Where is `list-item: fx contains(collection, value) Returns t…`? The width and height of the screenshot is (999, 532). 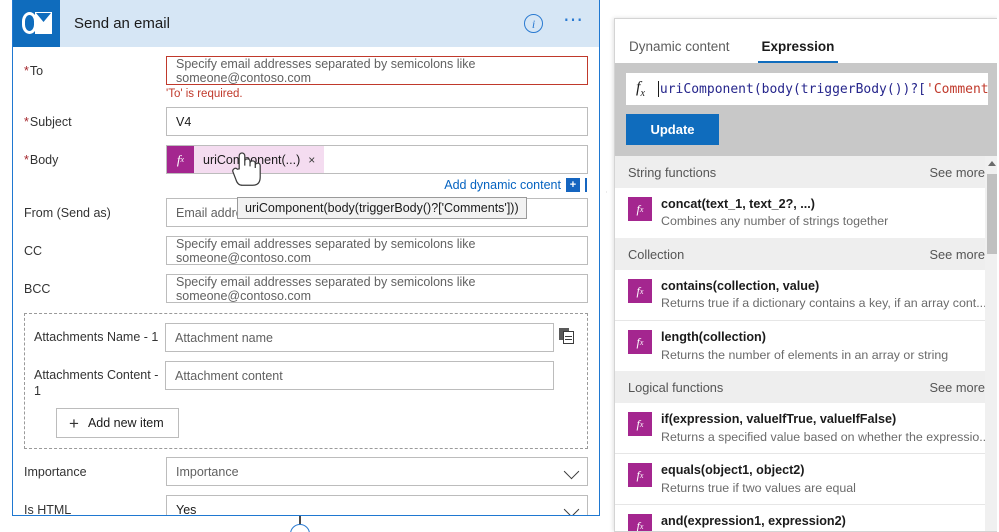 list-item: fx contains(collection, value) Returns t… is located at coordinates (807, 295).